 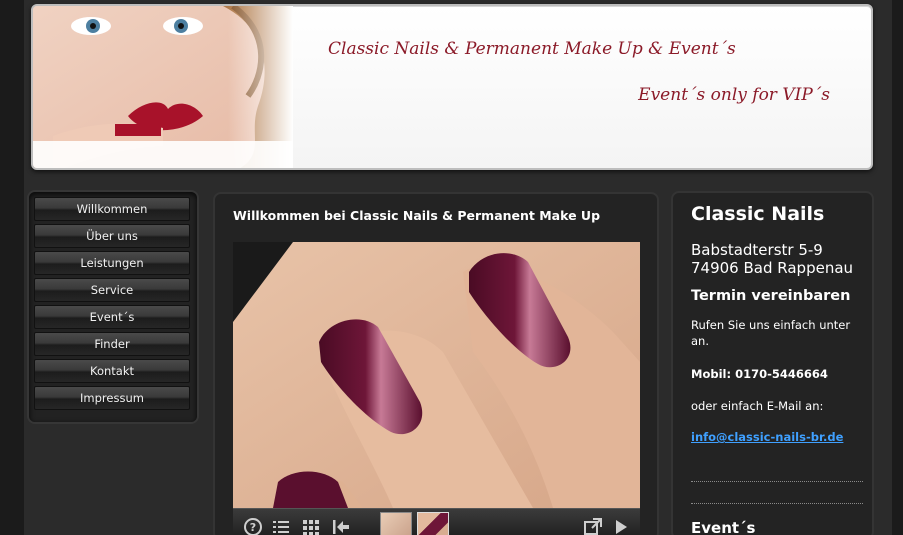 I want to click on site-subtitle: Event´s only for VIP´s, so click(x=734, y=95).